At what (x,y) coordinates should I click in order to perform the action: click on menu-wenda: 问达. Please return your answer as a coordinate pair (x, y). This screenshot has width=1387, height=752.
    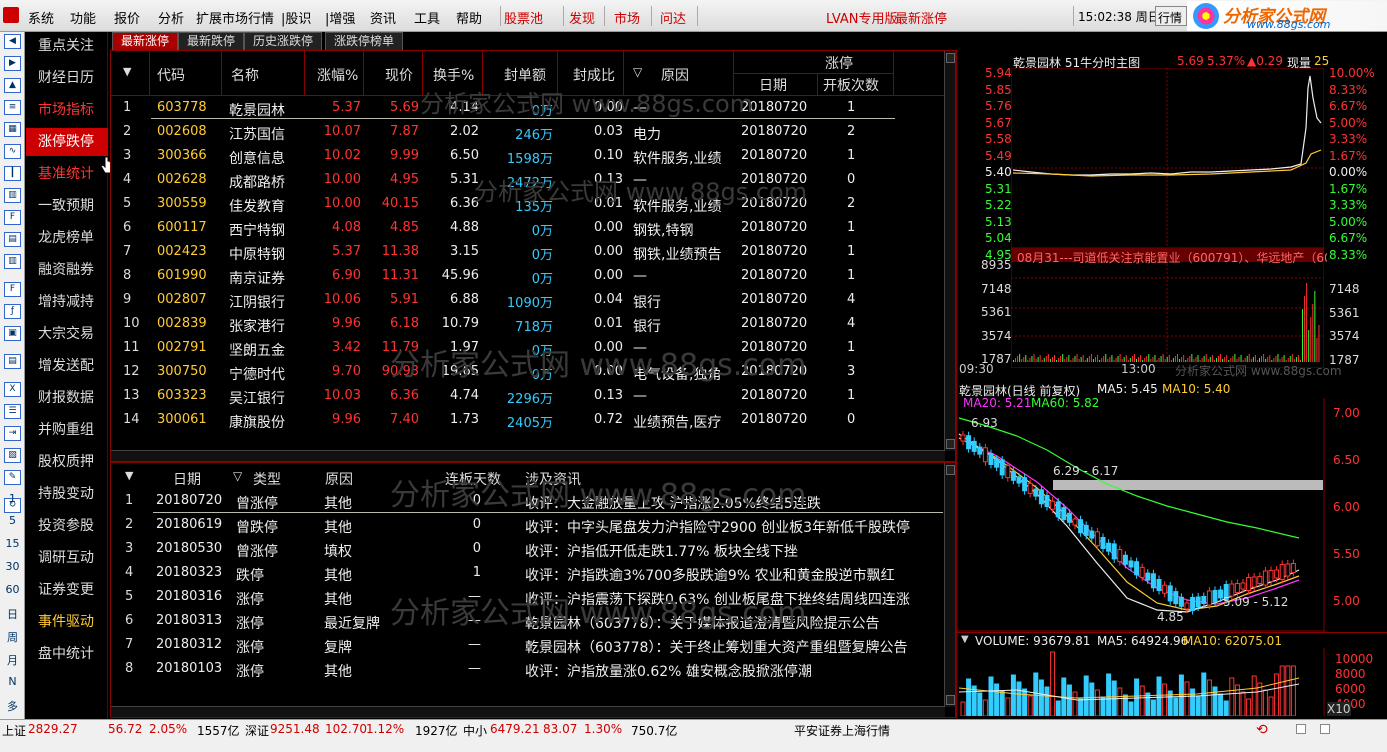
    Looking at the image, I should click on (673, 17).